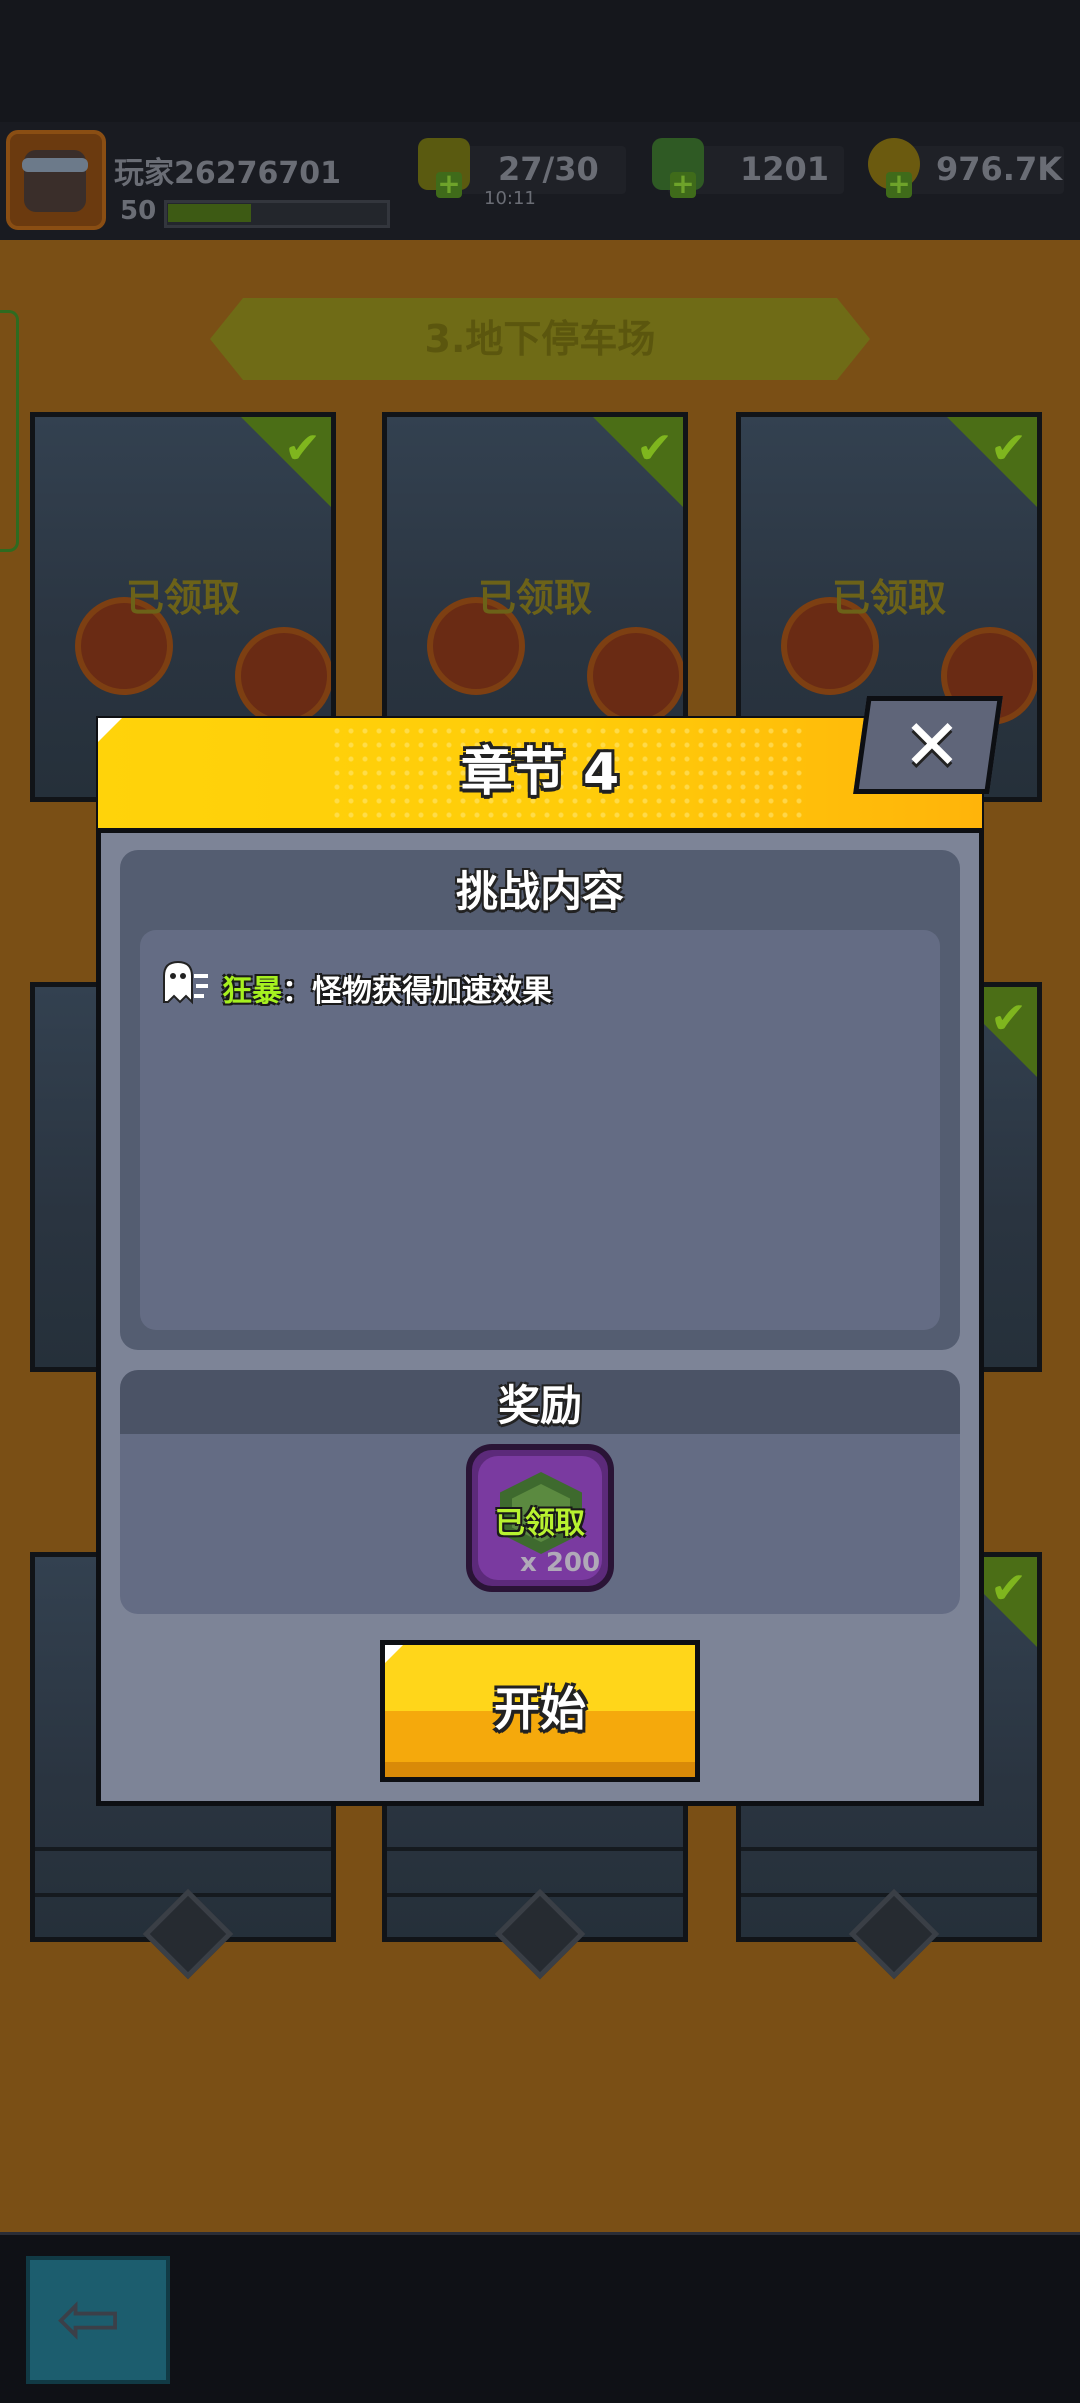  Describe the element at coordinates (560, 1563) in the screenshot. I see `reward-quantity: x 200` at that location.